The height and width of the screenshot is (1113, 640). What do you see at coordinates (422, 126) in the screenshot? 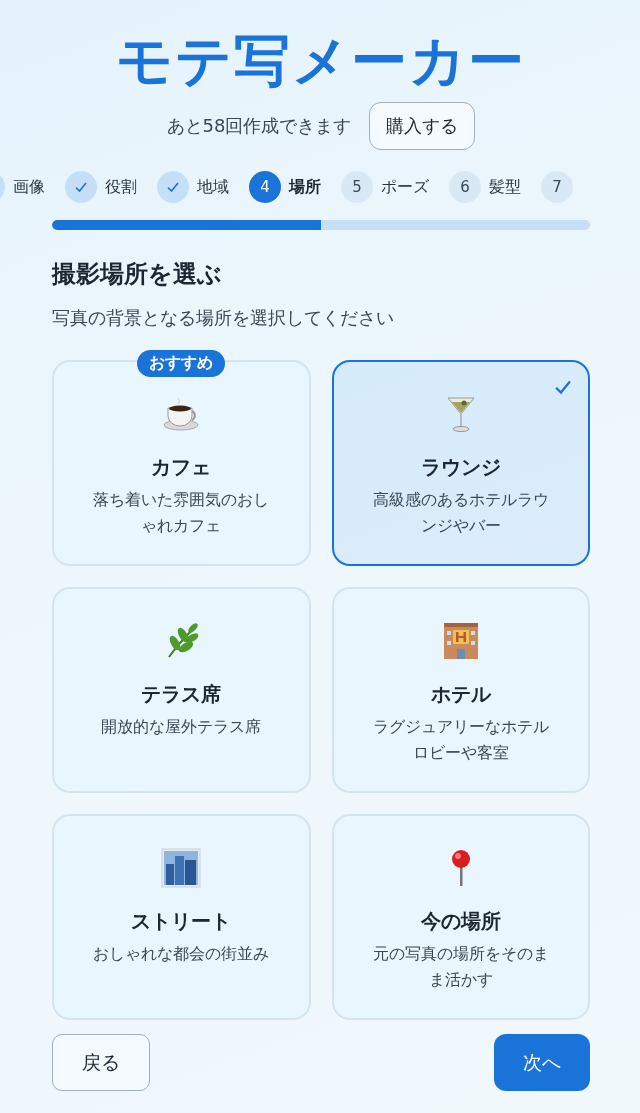
I see `purchase-button: 購入する` at bounding box center [422, 126].